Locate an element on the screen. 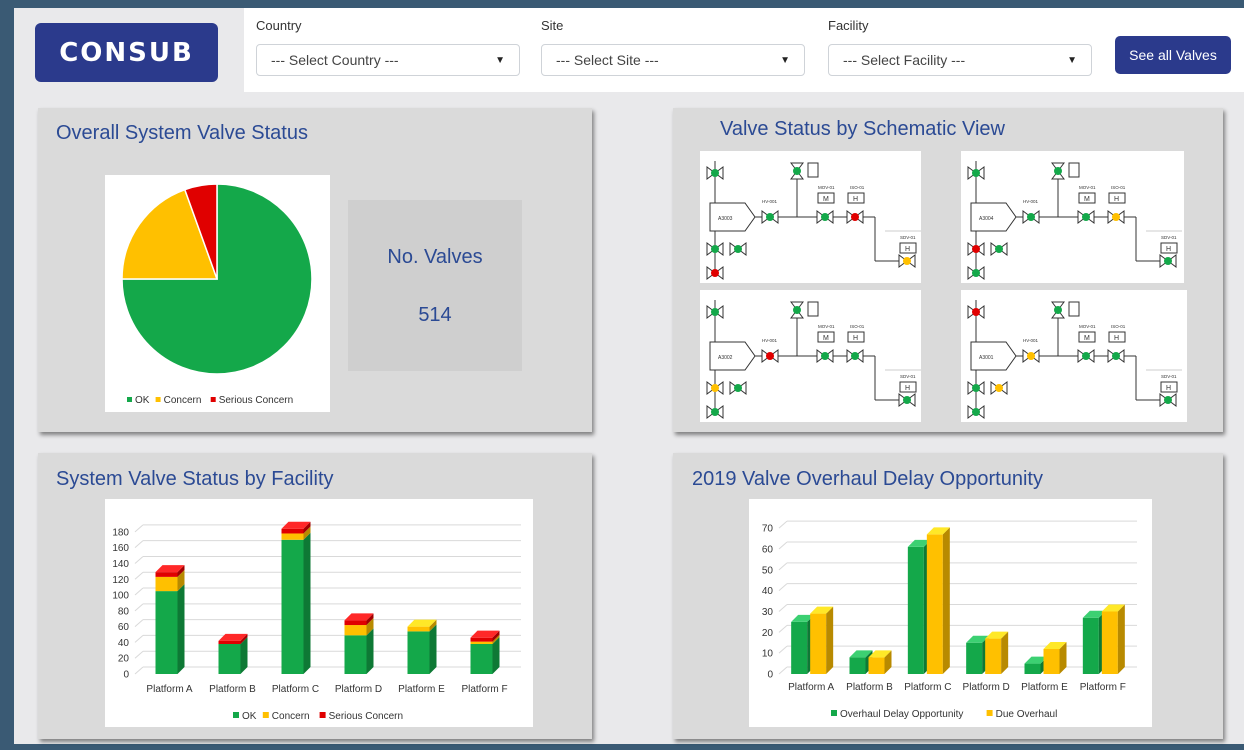 The height and width of the screenshot is (750, 1244). valve-sdv-indicator is located at coordinates (1168, 400).